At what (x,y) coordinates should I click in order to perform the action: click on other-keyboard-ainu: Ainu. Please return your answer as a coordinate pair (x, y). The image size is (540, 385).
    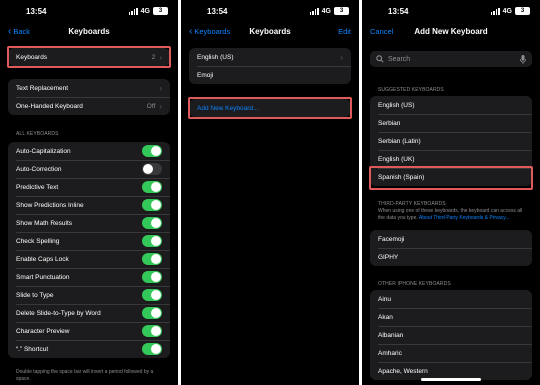
    Looking at the image, I should click on (451, 299).